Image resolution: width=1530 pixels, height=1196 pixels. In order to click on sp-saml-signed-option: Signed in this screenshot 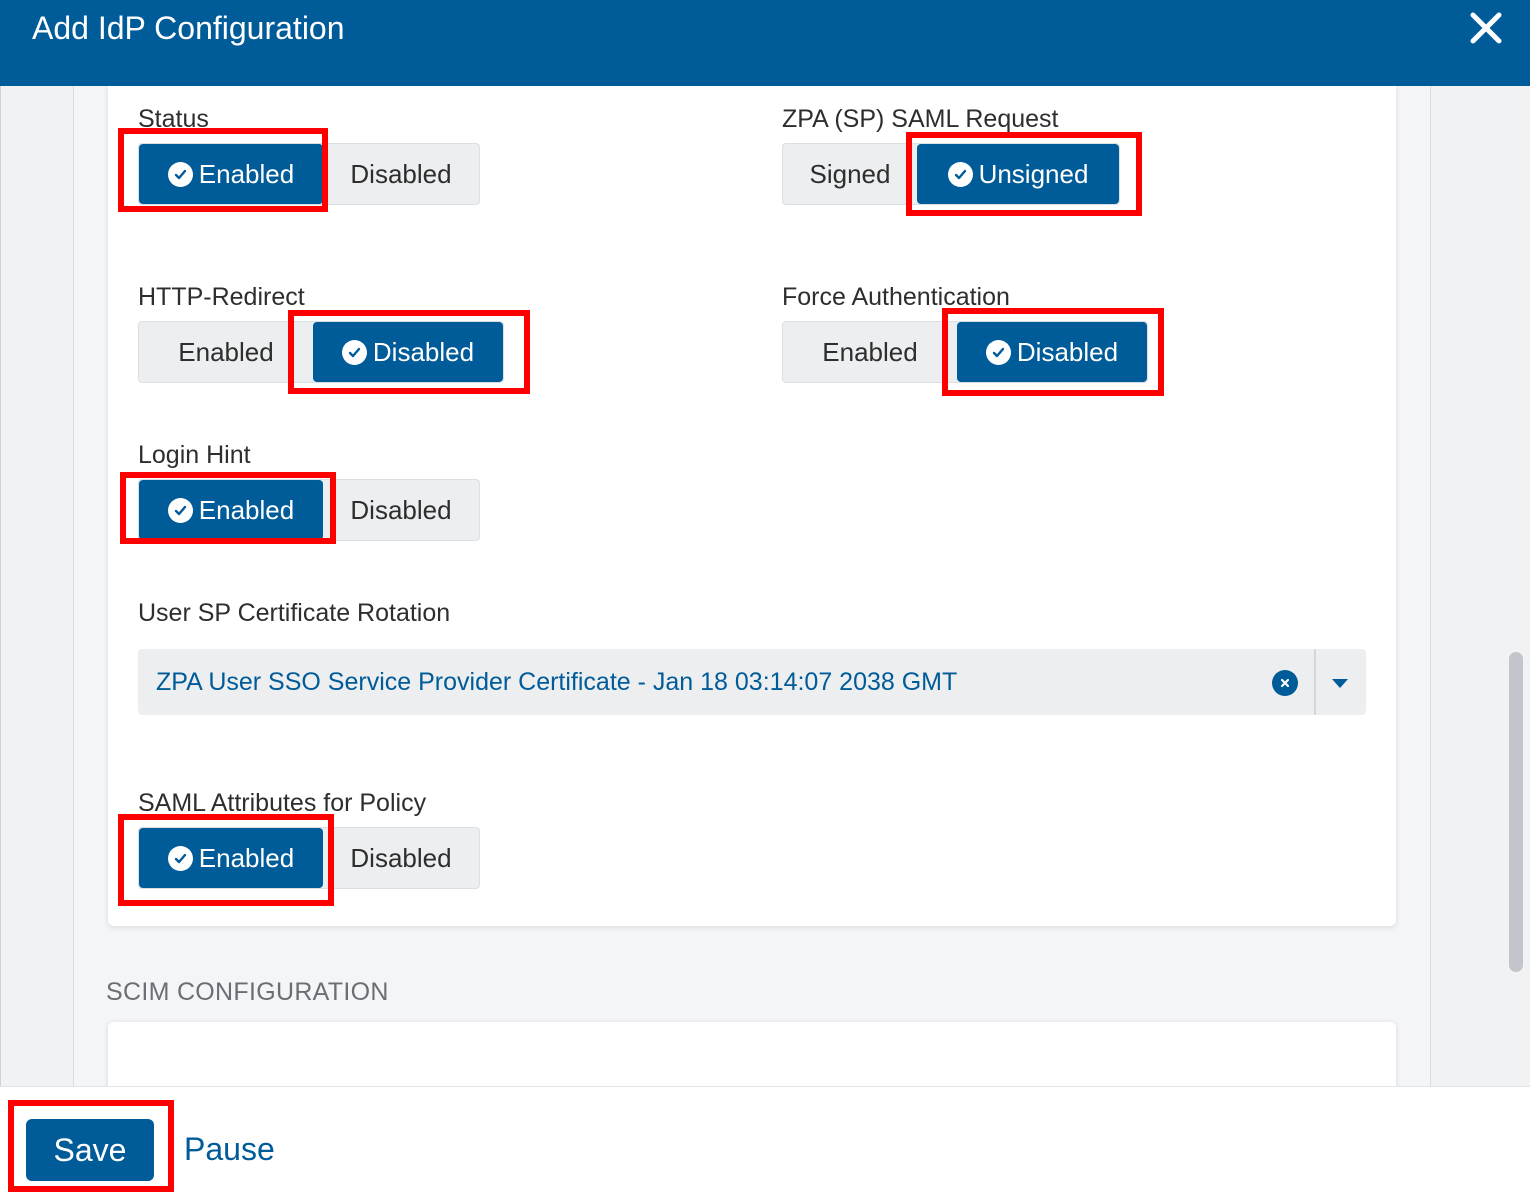, I will do `click(850, 174)`.